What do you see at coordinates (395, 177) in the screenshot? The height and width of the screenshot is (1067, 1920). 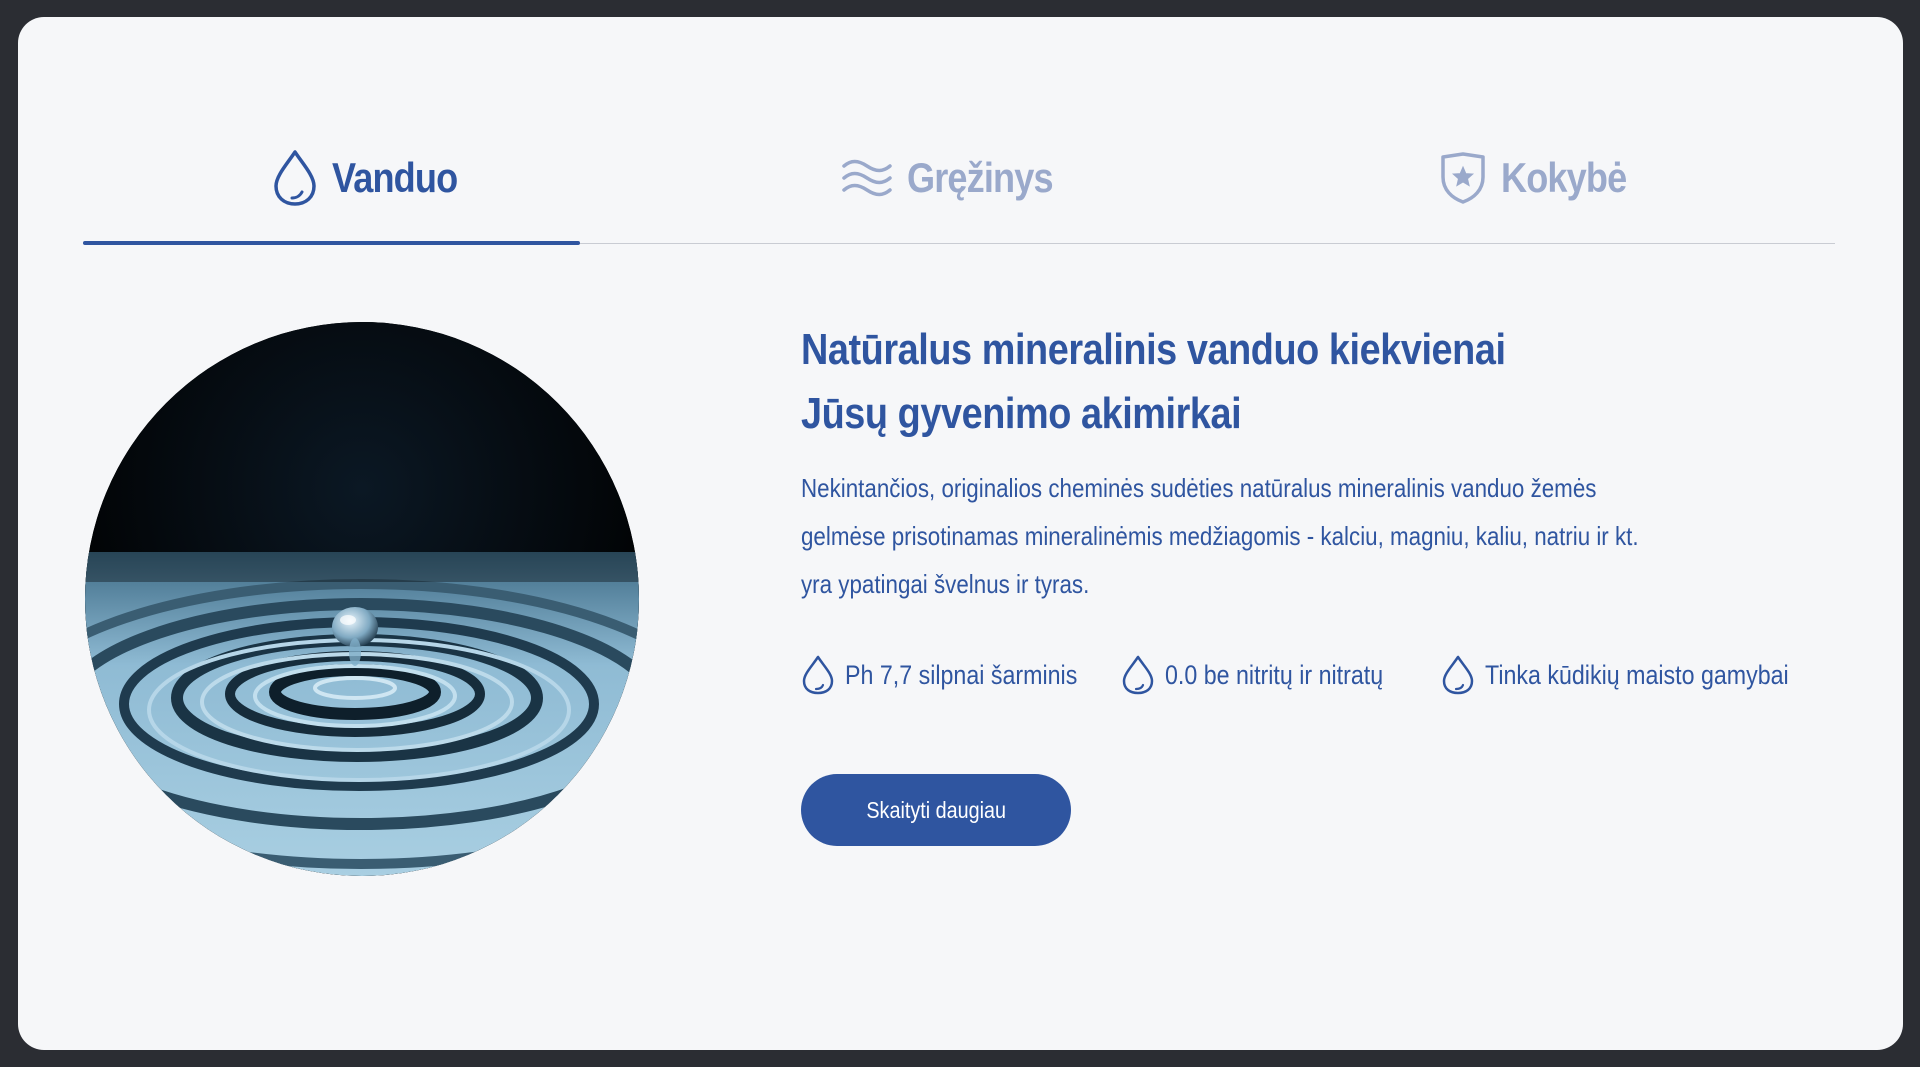 I see `tab-label: Vanduo` at bounding box center [395, 177].